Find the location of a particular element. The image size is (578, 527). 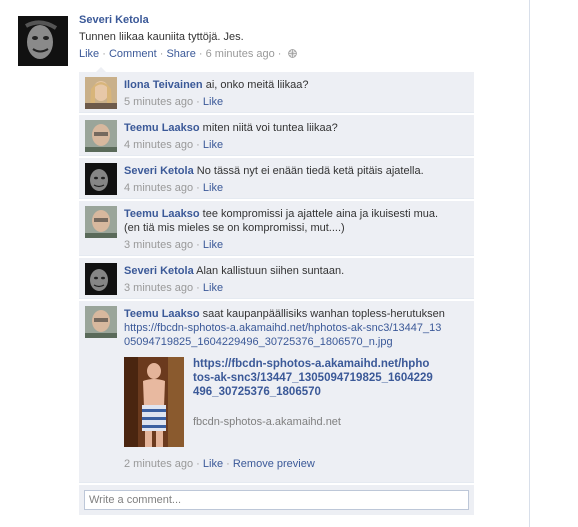

preview-thumbnail is located at coordinates (154, 402).